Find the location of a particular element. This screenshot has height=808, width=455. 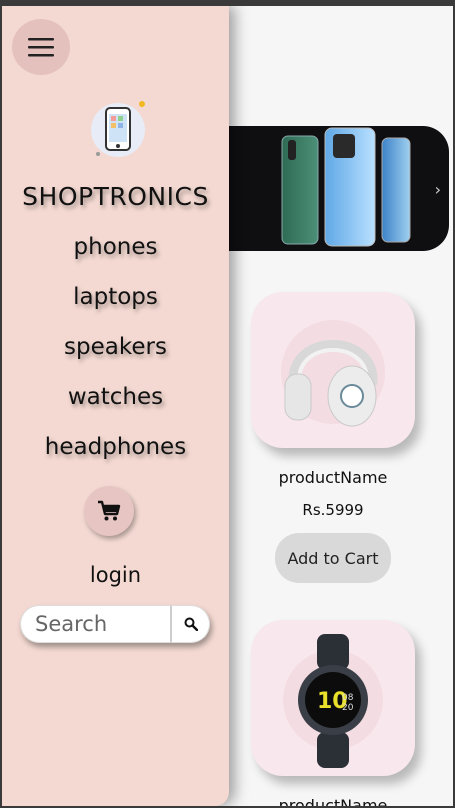

svg-text: 08 is located at coordinates (348, 698).